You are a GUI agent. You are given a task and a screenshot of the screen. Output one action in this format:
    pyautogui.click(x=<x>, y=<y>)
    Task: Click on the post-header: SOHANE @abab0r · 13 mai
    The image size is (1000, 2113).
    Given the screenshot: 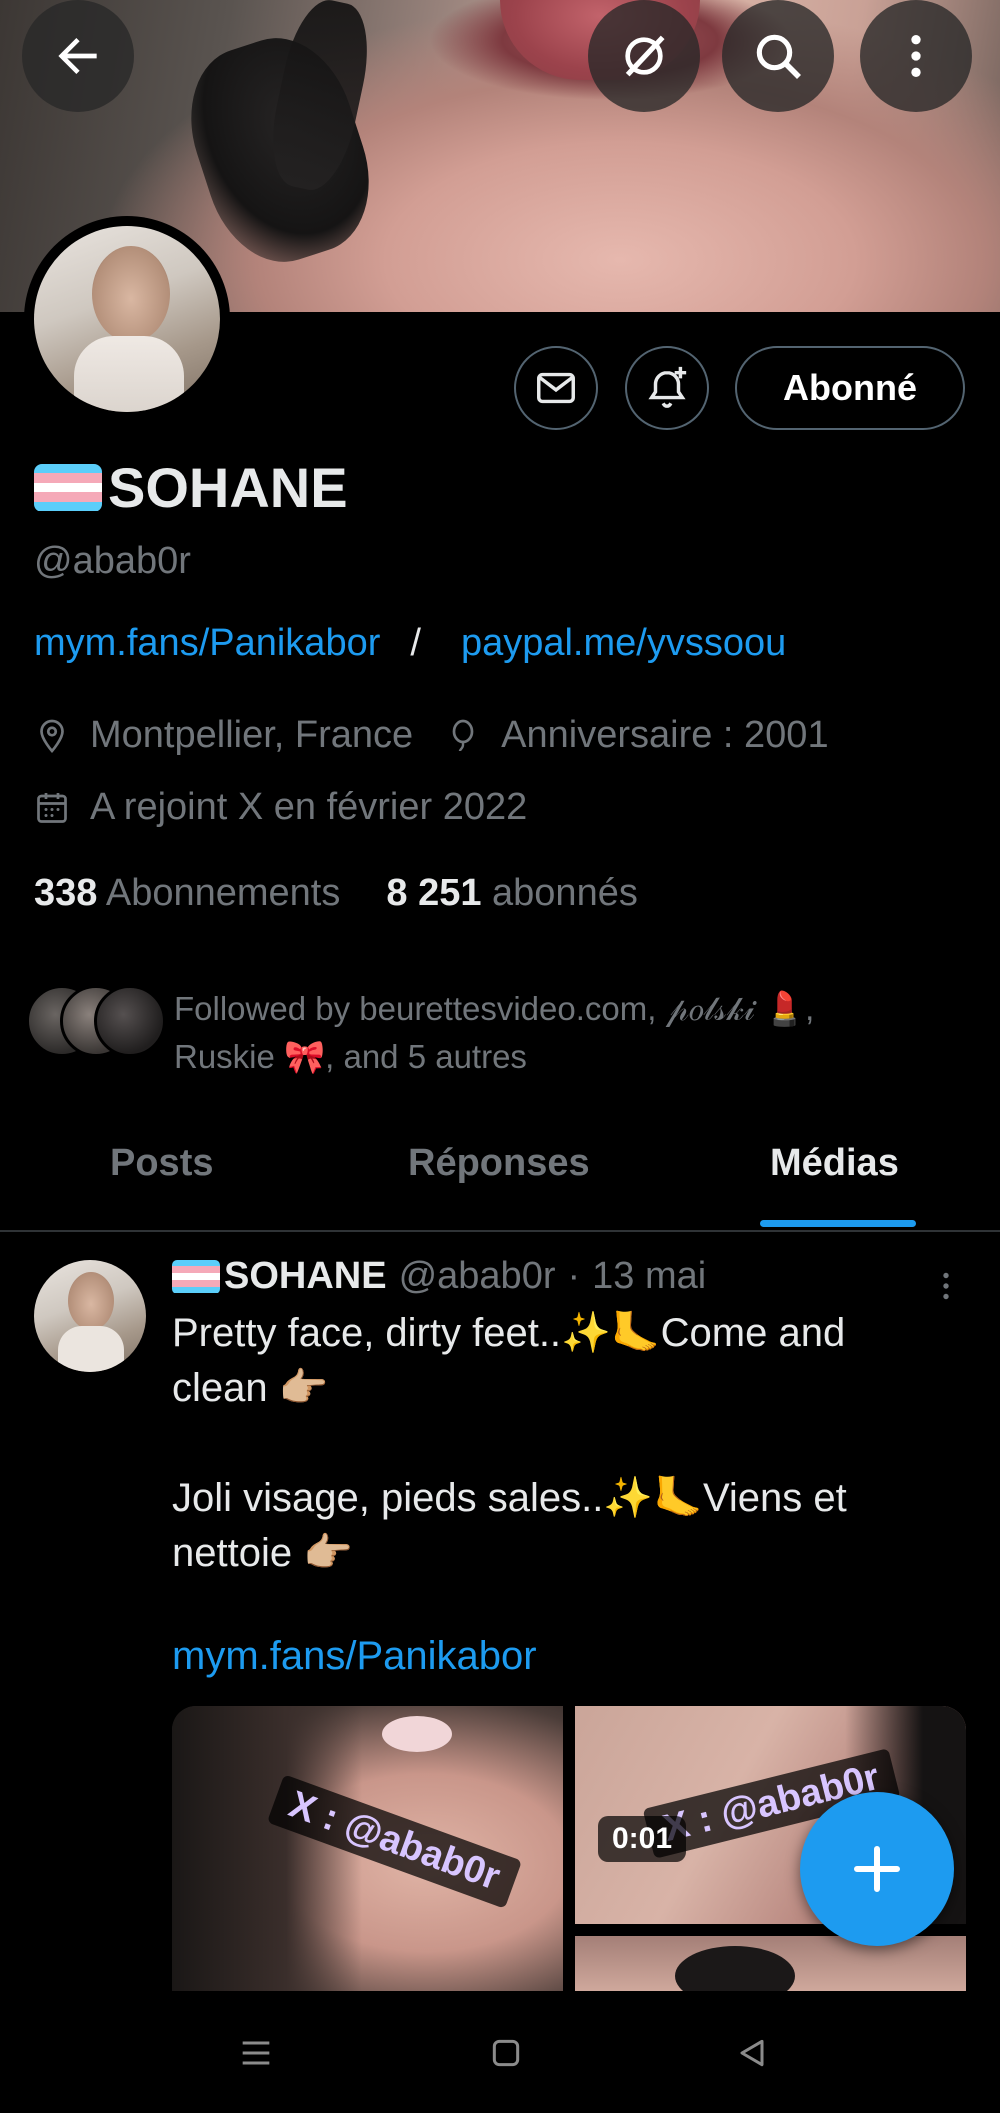 What is the action you would take?
    pyautogui.click(x=439, y=1276)
    